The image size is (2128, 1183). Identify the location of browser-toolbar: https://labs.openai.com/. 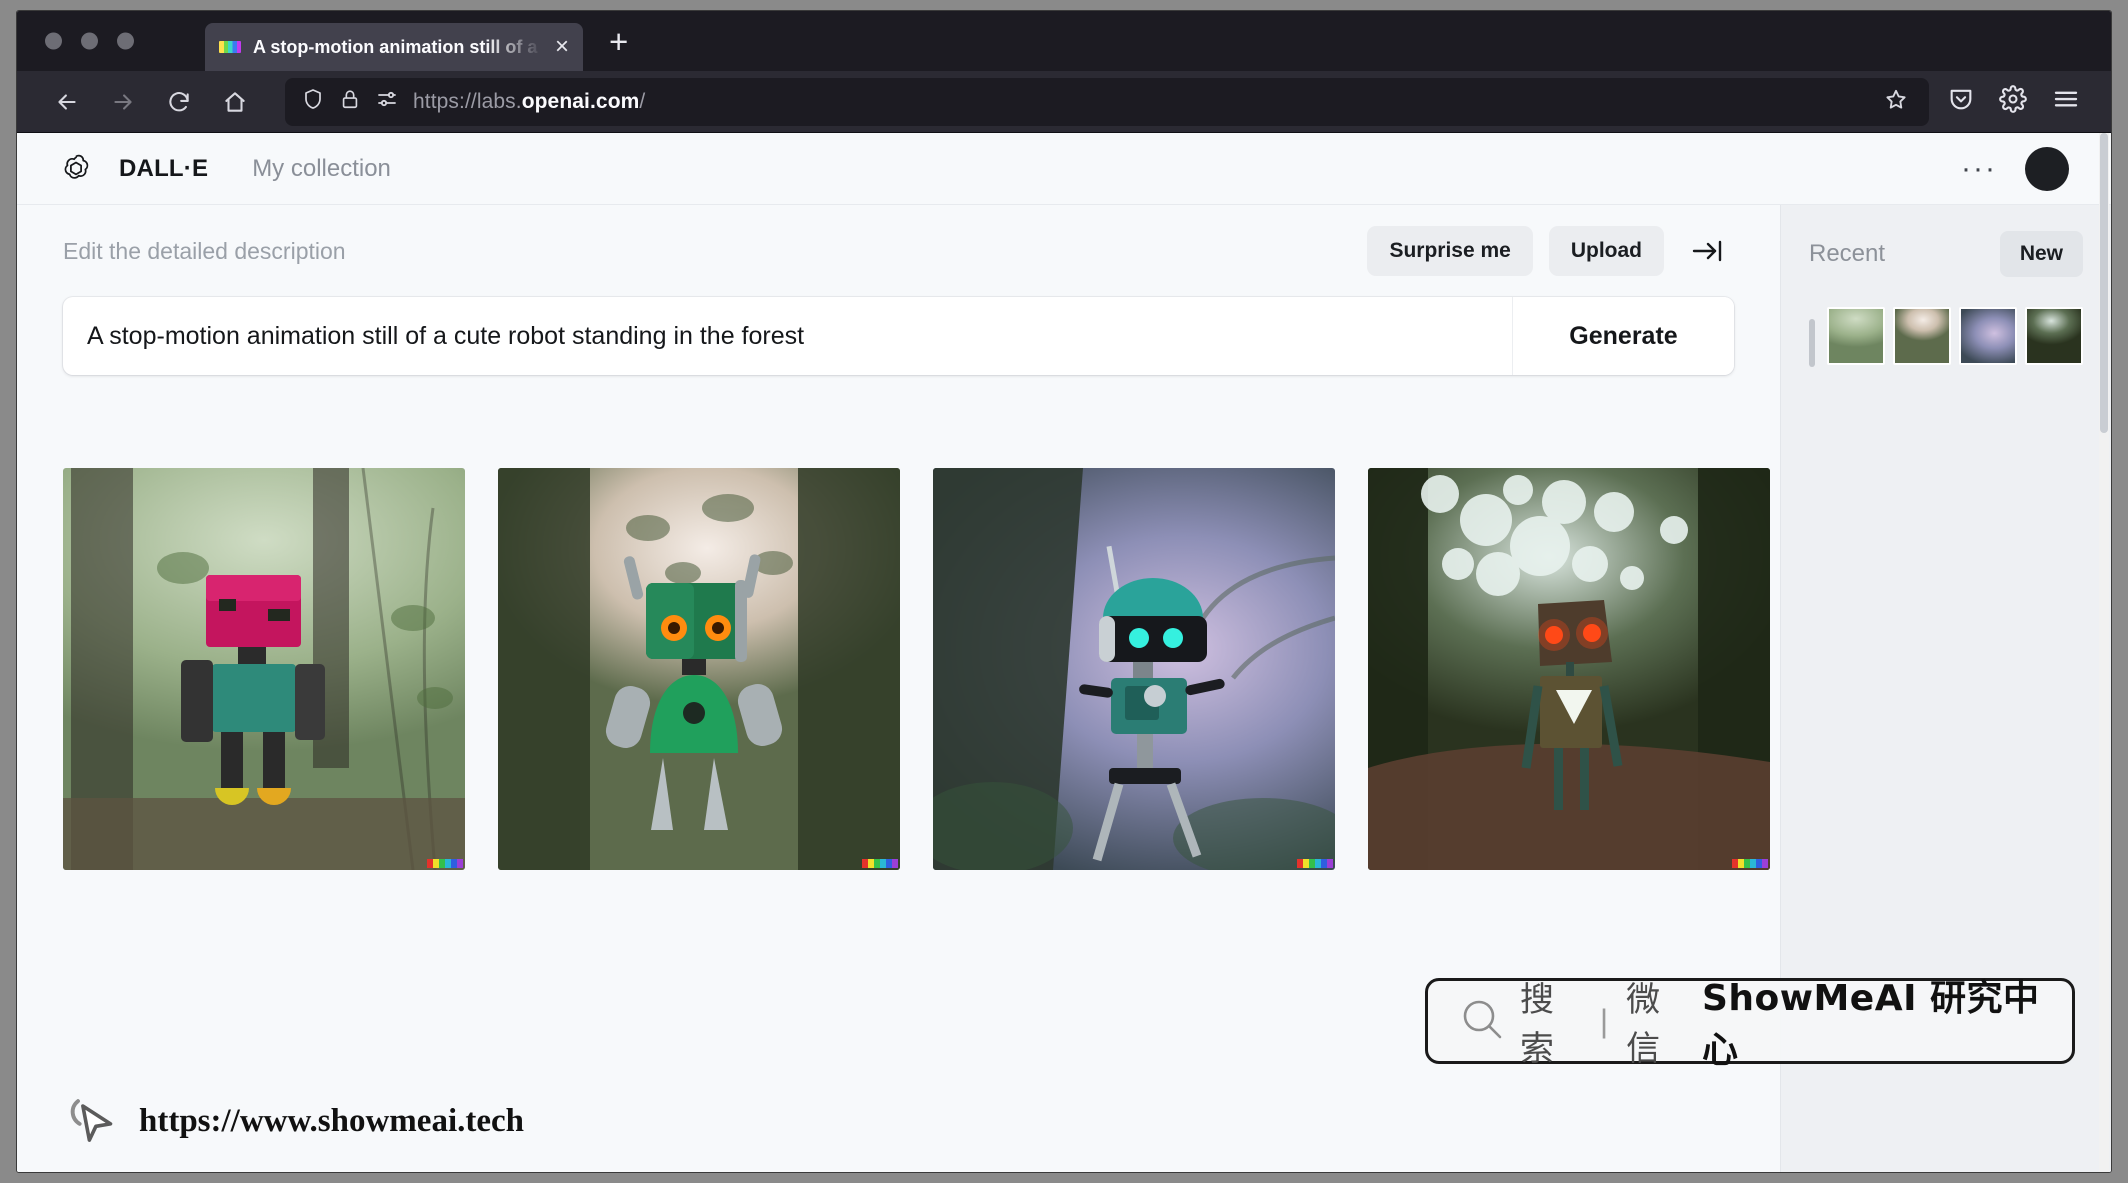
(1064, 102).